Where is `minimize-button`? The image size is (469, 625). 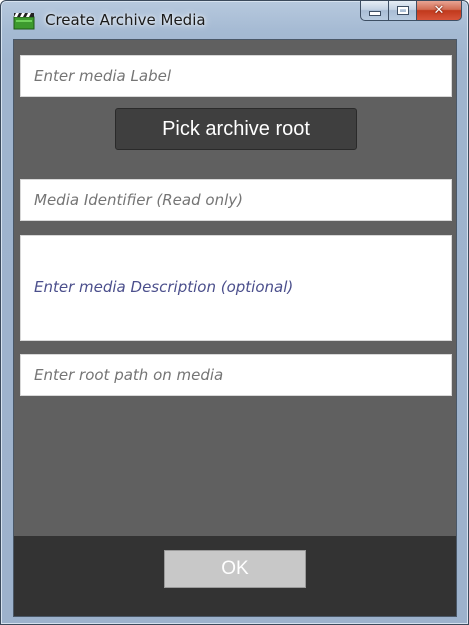
minimize-button is located at coordinates (374, 11).